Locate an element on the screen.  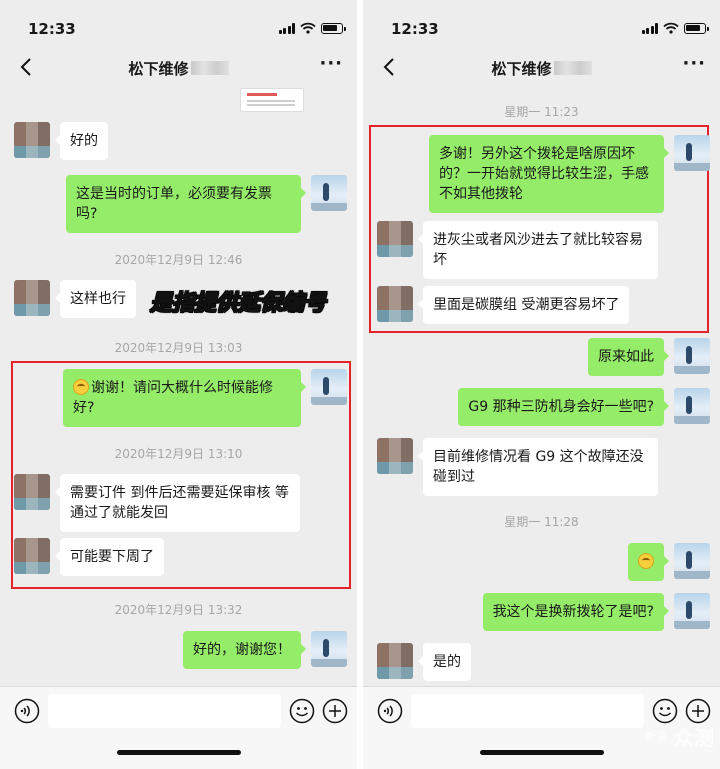
message-self: G9 那种三防机身会好一些吧? is located at coordinates (584, 407).